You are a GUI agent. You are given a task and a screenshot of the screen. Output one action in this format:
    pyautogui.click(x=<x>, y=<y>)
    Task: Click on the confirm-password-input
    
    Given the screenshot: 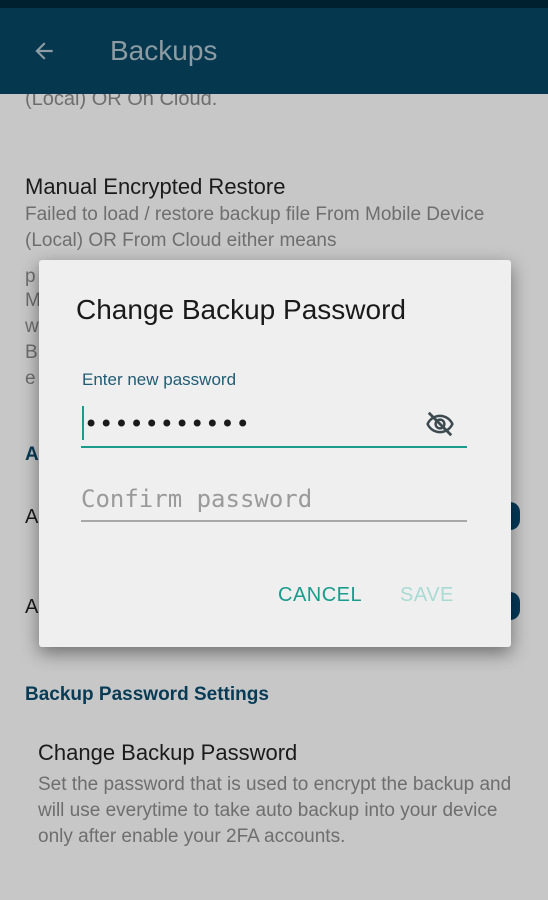 What is the action you would take?
    pyautogui.click(x=274, y=499)
    